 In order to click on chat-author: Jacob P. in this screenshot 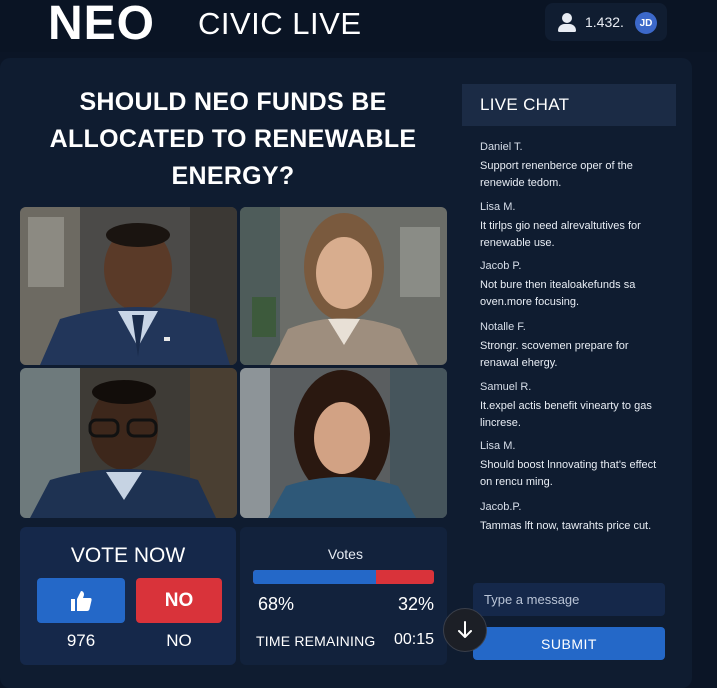, I will do `click(501, 266)`.